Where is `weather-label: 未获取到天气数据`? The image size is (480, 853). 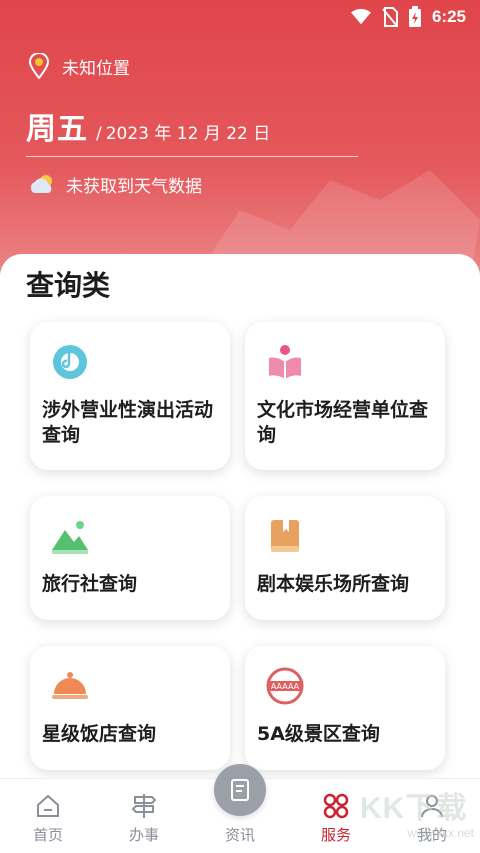
weather-label: 未获取到天气数据 is located at coordinates (134, 186).